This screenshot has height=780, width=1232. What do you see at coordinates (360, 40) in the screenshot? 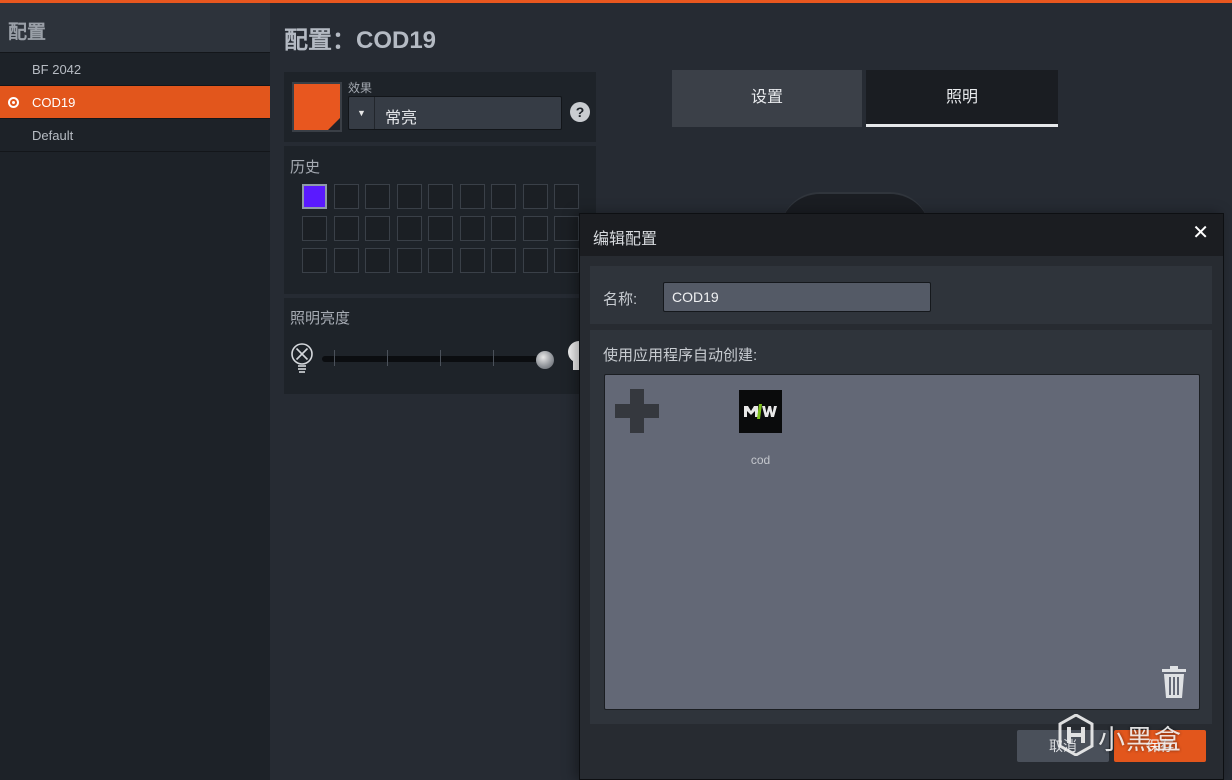
I see `page-title: 配置：COD19` at bounding box center [360, 40].